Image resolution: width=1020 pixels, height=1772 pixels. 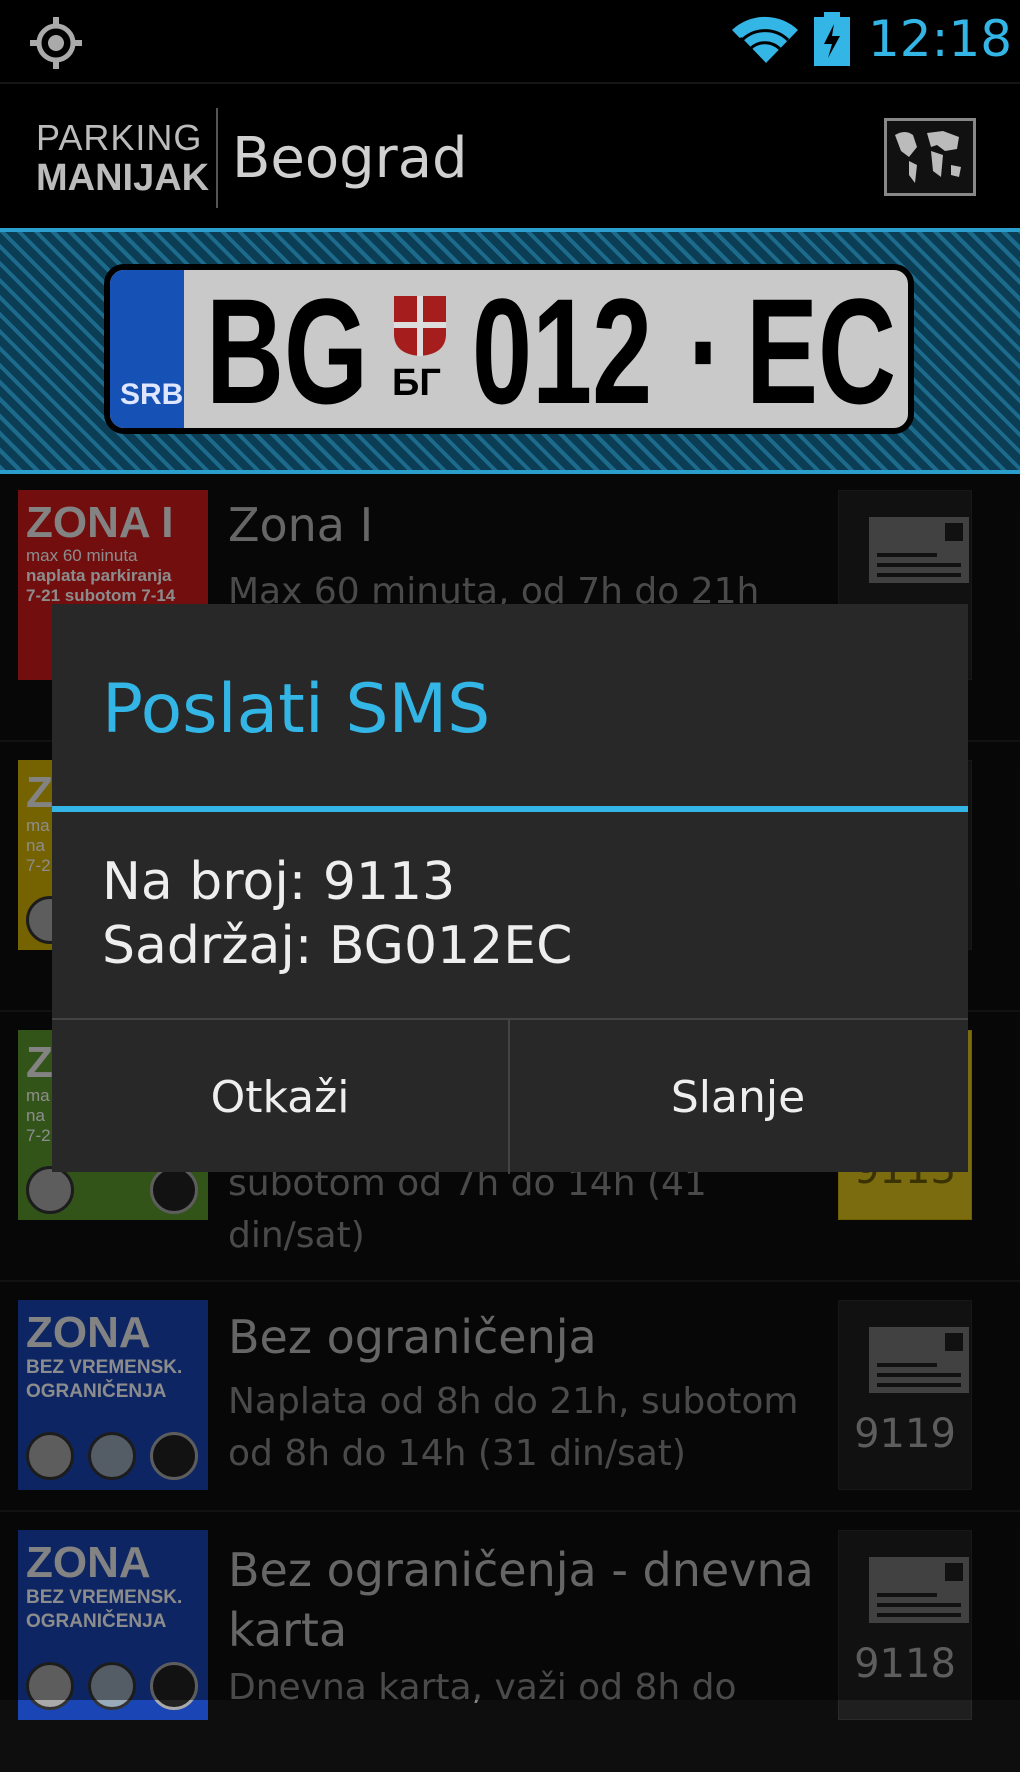 I want to click on logo-line2: MANIJAK, so click(x=123, y=178).